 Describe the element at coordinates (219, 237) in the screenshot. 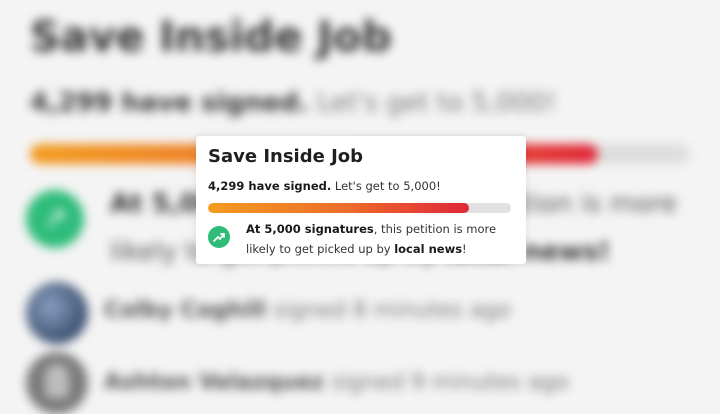

I see `trending-up-icon` at that location.